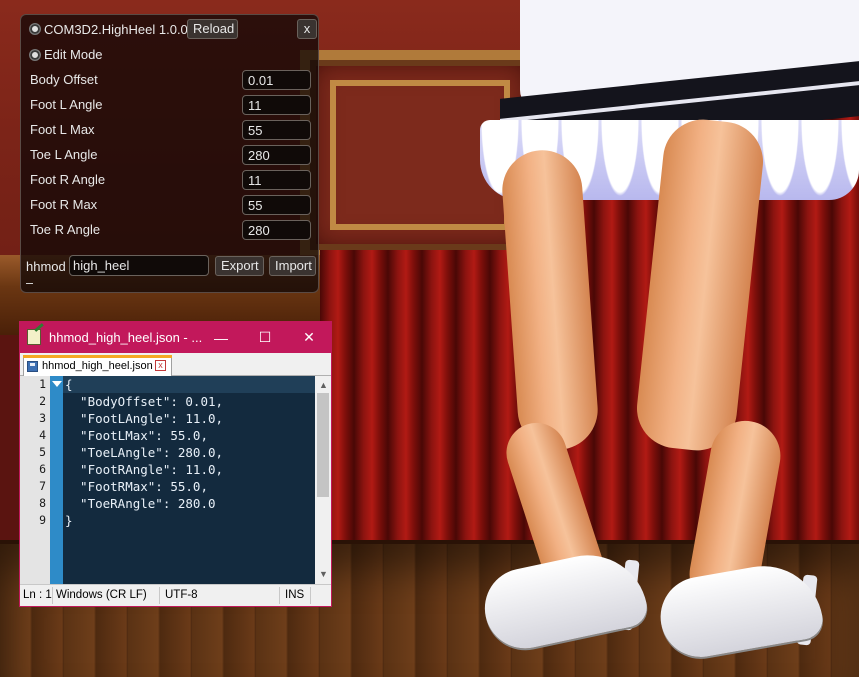 The height and width of the screenshot is (677, 859). What do you see at coordinates (42, 486) in the screenshot?
I see `line-number: 7` at bounding box center [42, 486].